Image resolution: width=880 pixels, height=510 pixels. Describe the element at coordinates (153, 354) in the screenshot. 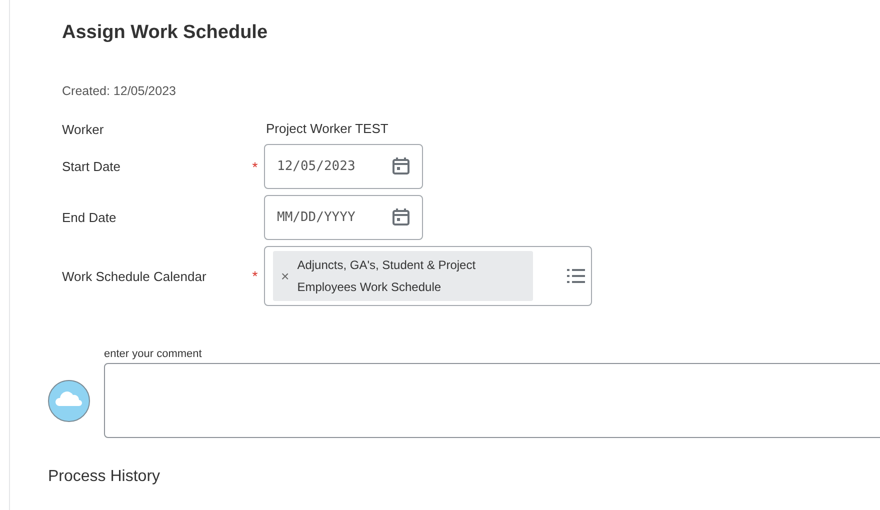

I see `comment-label: enter your comment` at that location.